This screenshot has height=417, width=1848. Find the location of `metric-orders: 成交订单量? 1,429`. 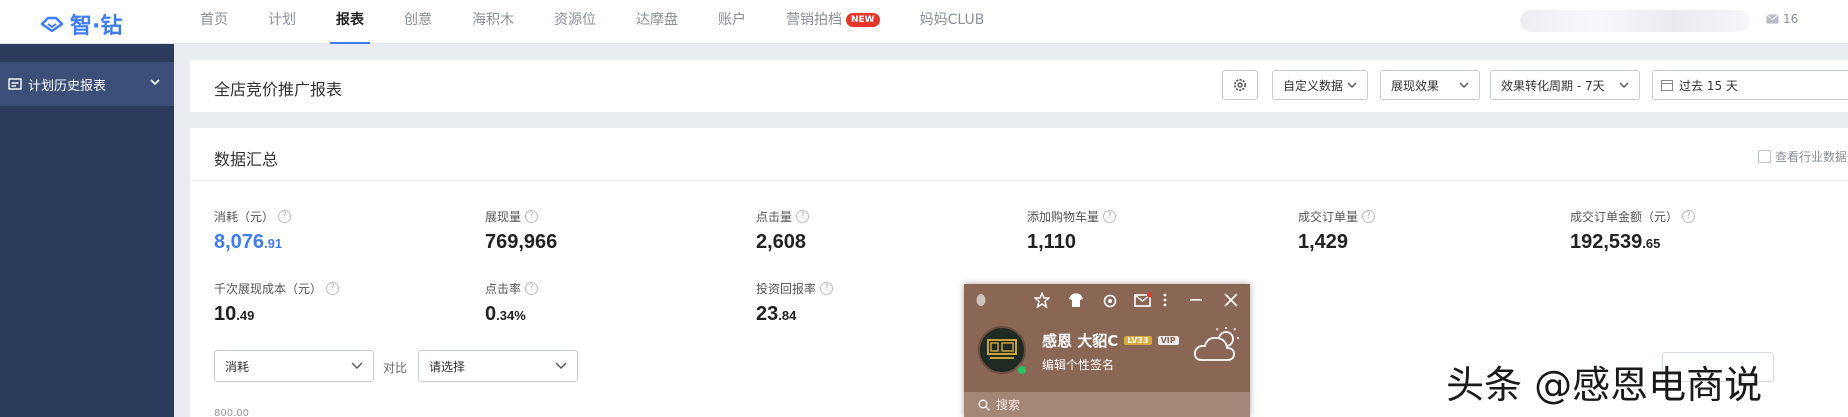

metric-orders: 成交订单量? 1,429 is located at coordinates (1337, 231).